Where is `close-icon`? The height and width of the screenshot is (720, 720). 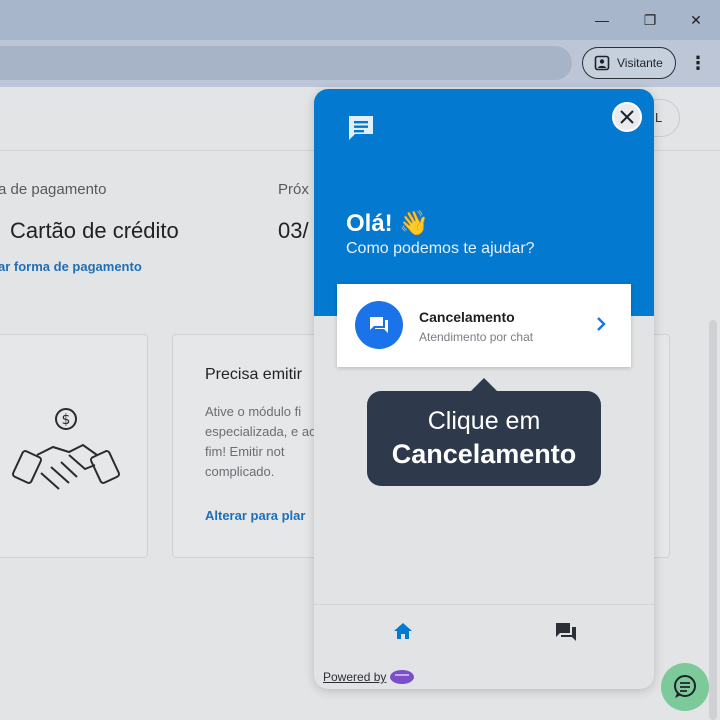 close-icon is located at coordinates (627, 117).